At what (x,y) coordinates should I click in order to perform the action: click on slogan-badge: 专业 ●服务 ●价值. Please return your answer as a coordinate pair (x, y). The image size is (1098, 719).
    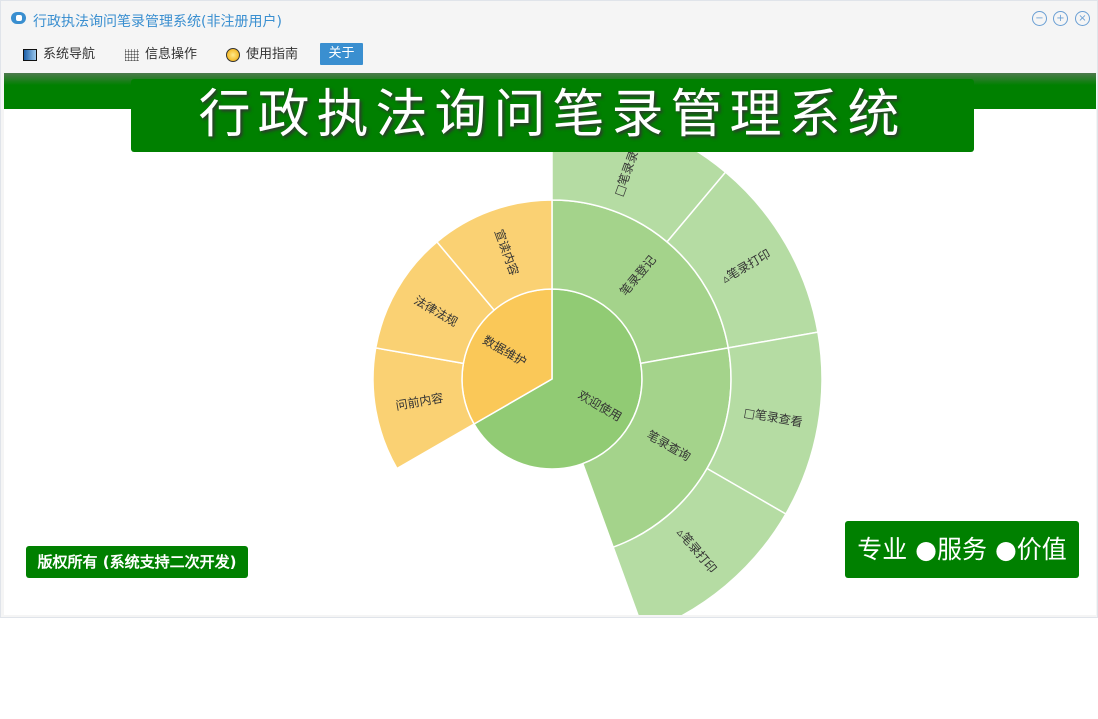
    Looking at the image, I should click on (962, 549).